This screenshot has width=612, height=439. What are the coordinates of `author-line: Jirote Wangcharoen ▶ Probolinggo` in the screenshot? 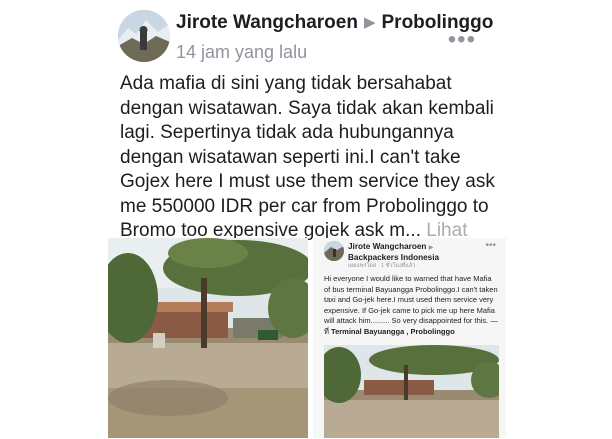 It's located at (334, 23).